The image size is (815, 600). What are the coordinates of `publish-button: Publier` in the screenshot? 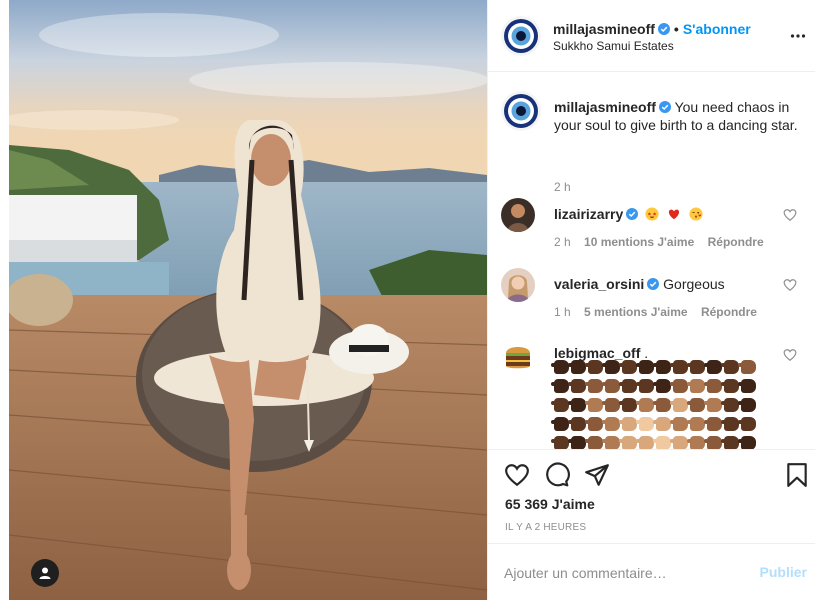 It's located at (783, 572).